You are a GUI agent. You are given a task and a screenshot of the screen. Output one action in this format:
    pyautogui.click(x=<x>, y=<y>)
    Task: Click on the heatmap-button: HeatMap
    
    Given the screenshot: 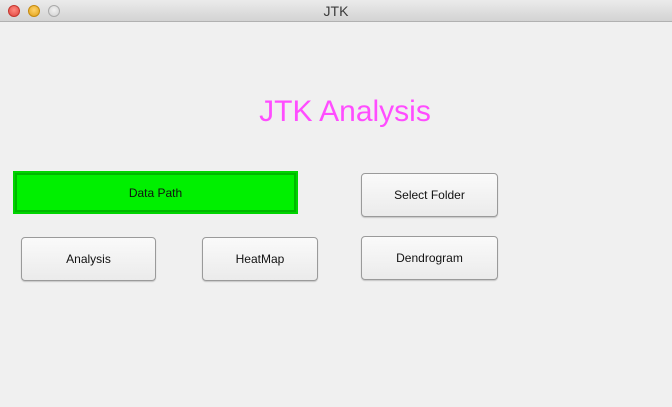 What is the action you would take?
    pyautogui.click(x=260, y=259)
    